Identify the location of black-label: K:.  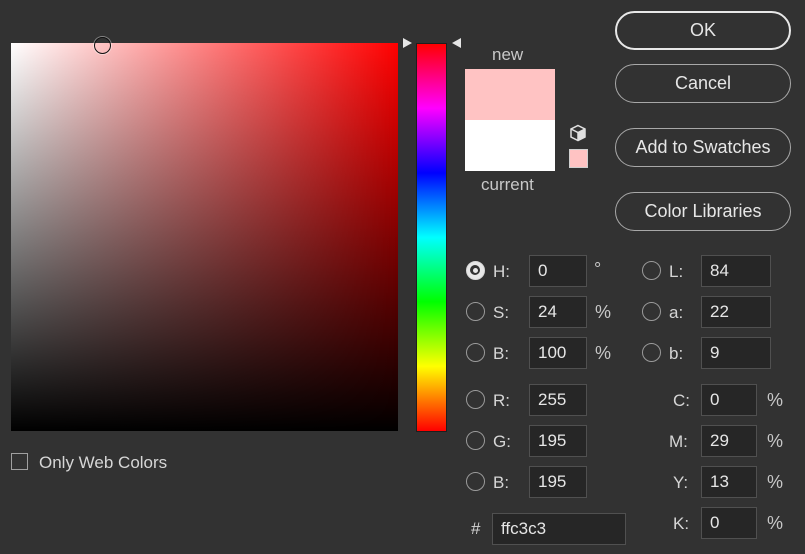
(681, 523).